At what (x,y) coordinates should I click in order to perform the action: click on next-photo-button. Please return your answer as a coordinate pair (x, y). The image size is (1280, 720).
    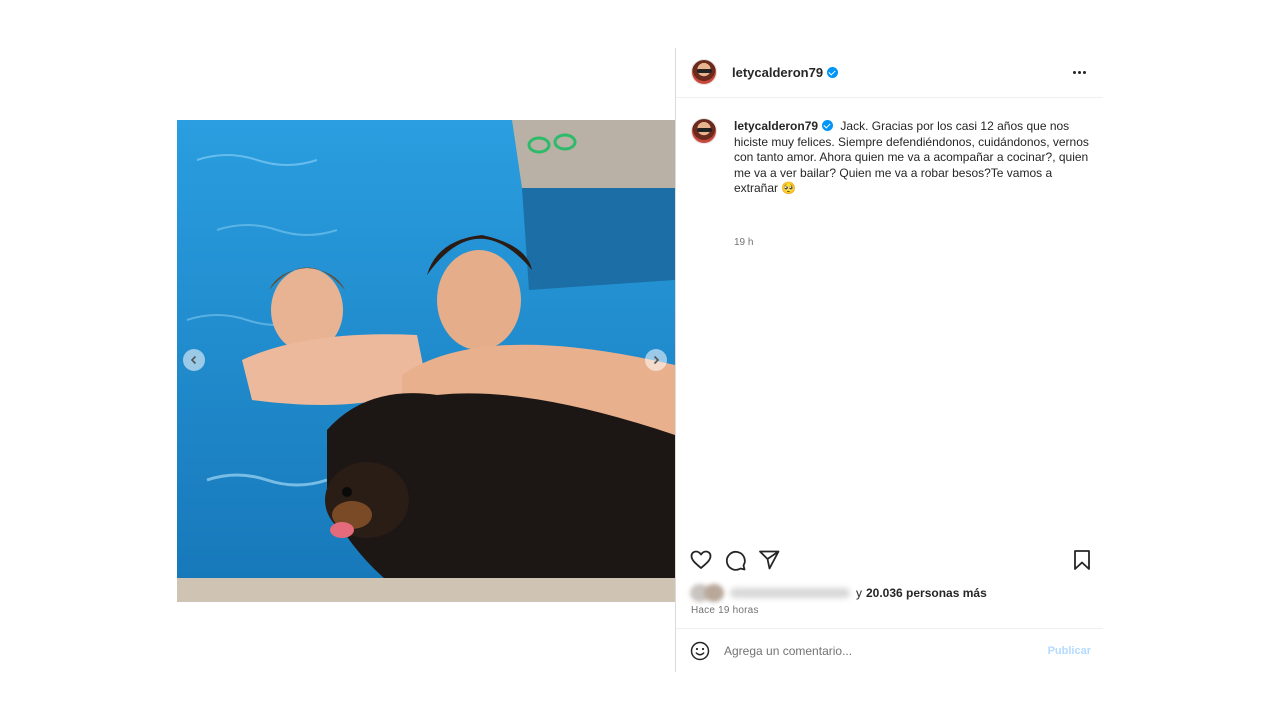
    Looking at the image, I should click on (656, 360).